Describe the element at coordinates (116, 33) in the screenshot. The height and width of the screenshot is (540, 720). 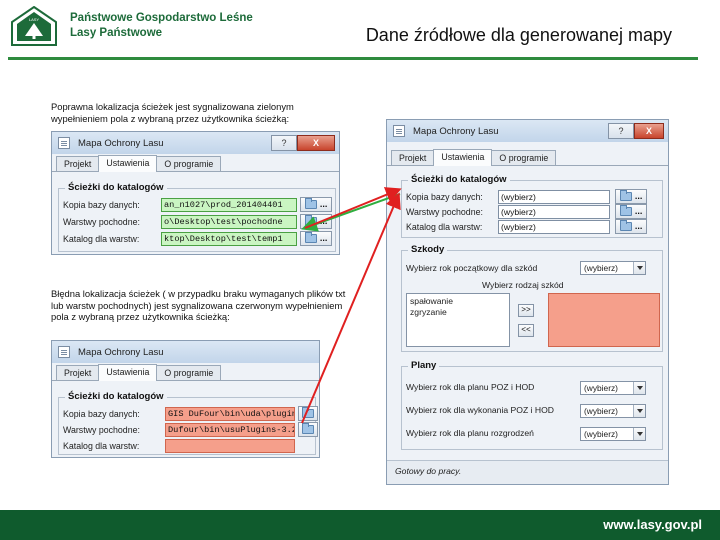
I see `org-line-2: Lasy Państwowe` at that location.